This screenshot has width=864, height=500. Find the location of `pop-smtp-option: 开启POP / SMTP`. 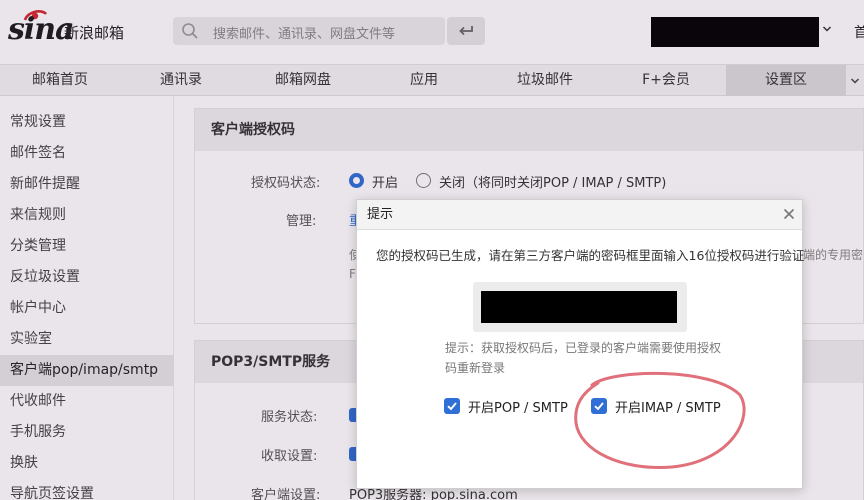

pop-smtp-option: 开启POP / SMTP is located at coordinates (506, 406).